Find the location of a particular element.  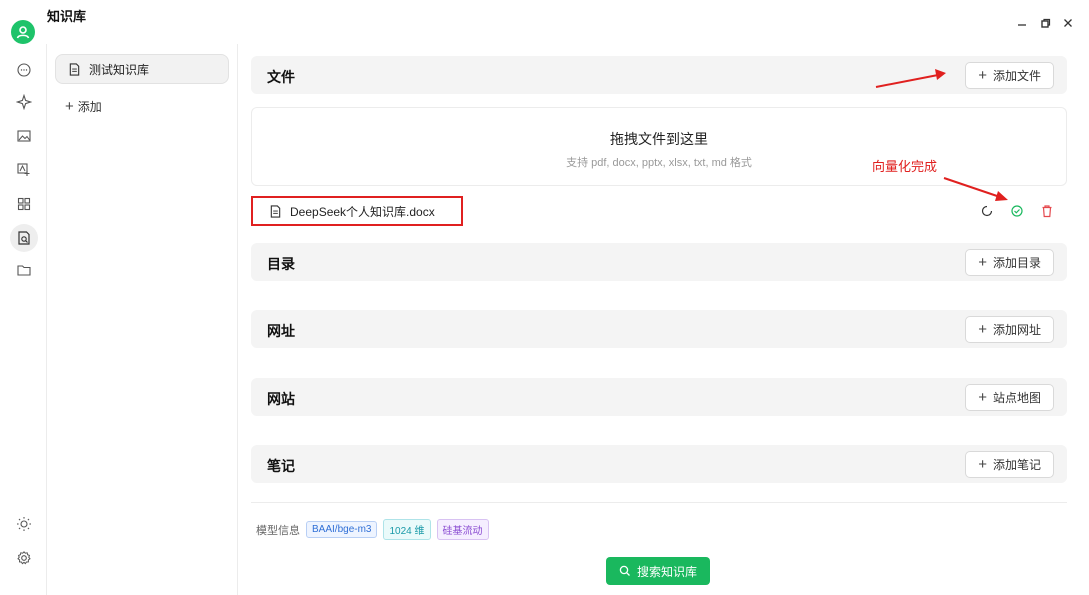

add-kb-button: + 添加 is located at coordinates (83, 106).